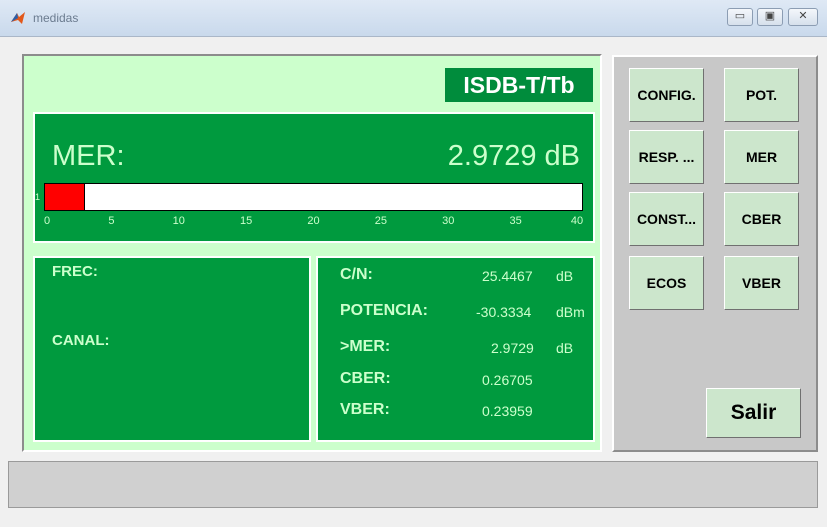  I want to click on mer-bar-fill, so click(65, 197).